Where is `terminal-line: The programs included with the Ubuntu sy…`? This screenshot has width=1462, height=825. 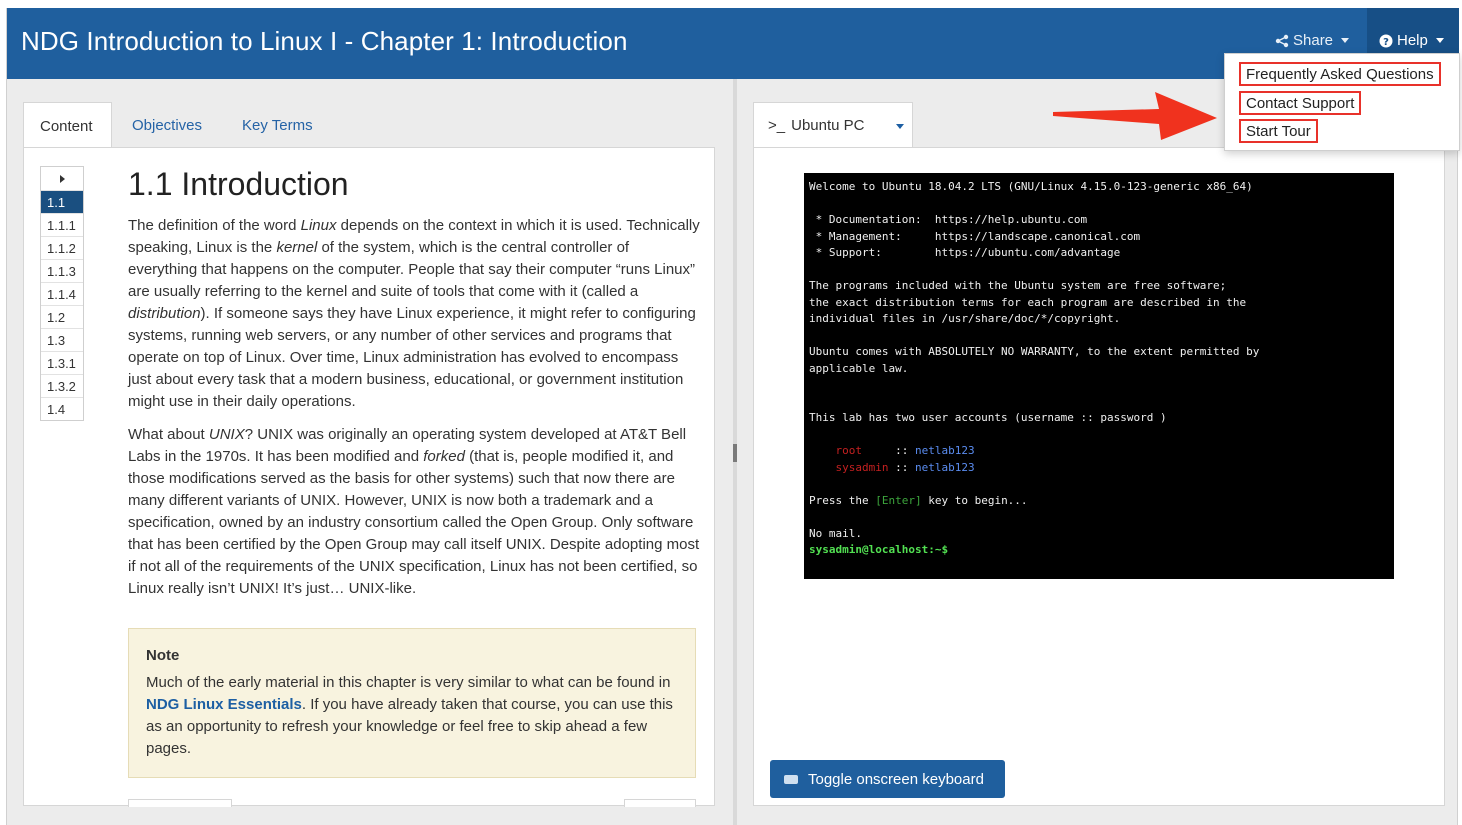
terminal-line: The programs included with the Ubuntu sy… is located at coordinates (1018, 285).